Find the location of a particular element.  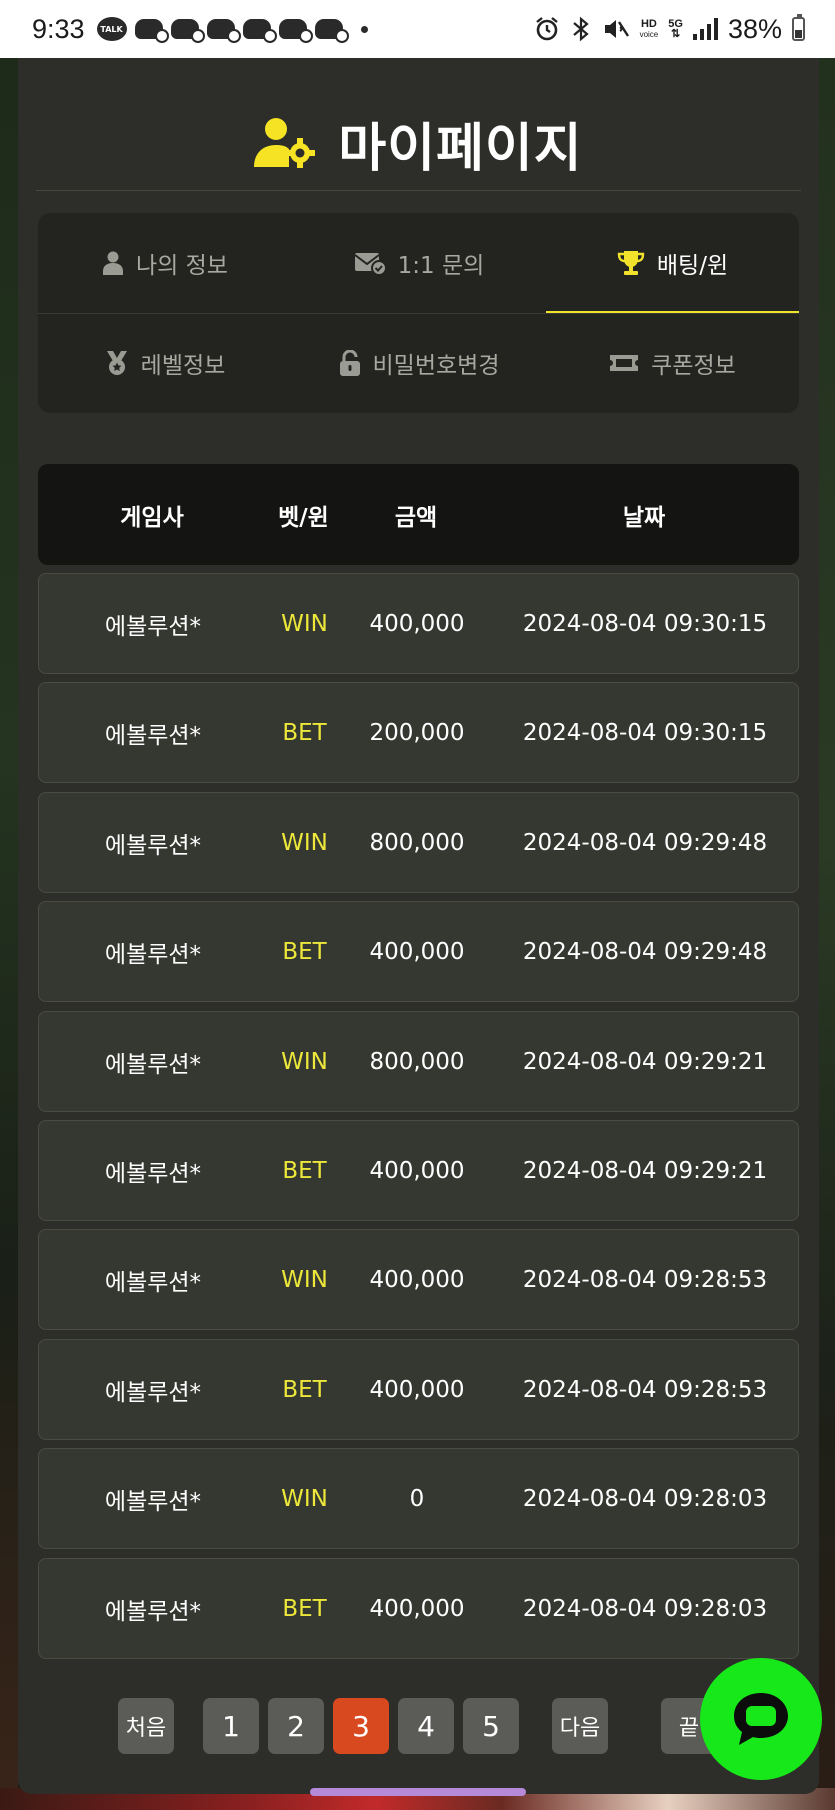

pagination: 처음 1 2 3 4 5 다음 끝 is located at coordinates (418, 1727).